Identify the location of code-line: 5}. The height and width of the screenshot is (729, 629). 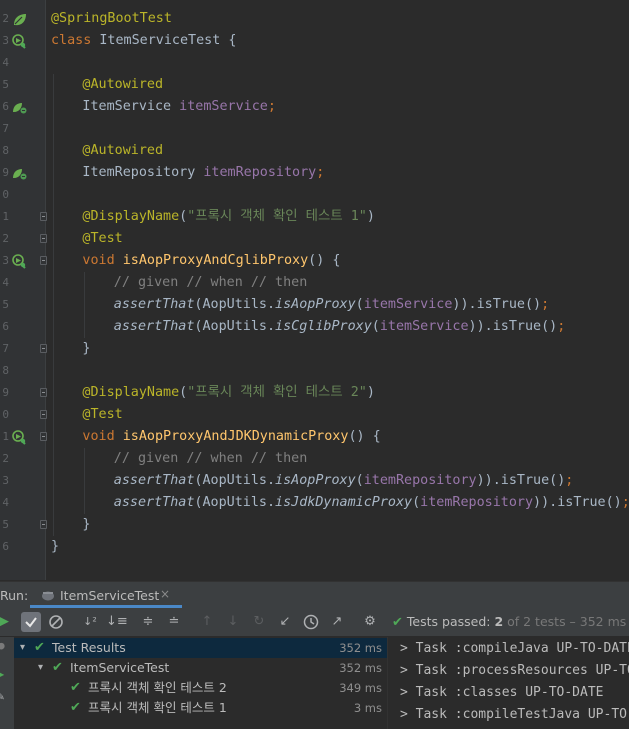
(314, 525).